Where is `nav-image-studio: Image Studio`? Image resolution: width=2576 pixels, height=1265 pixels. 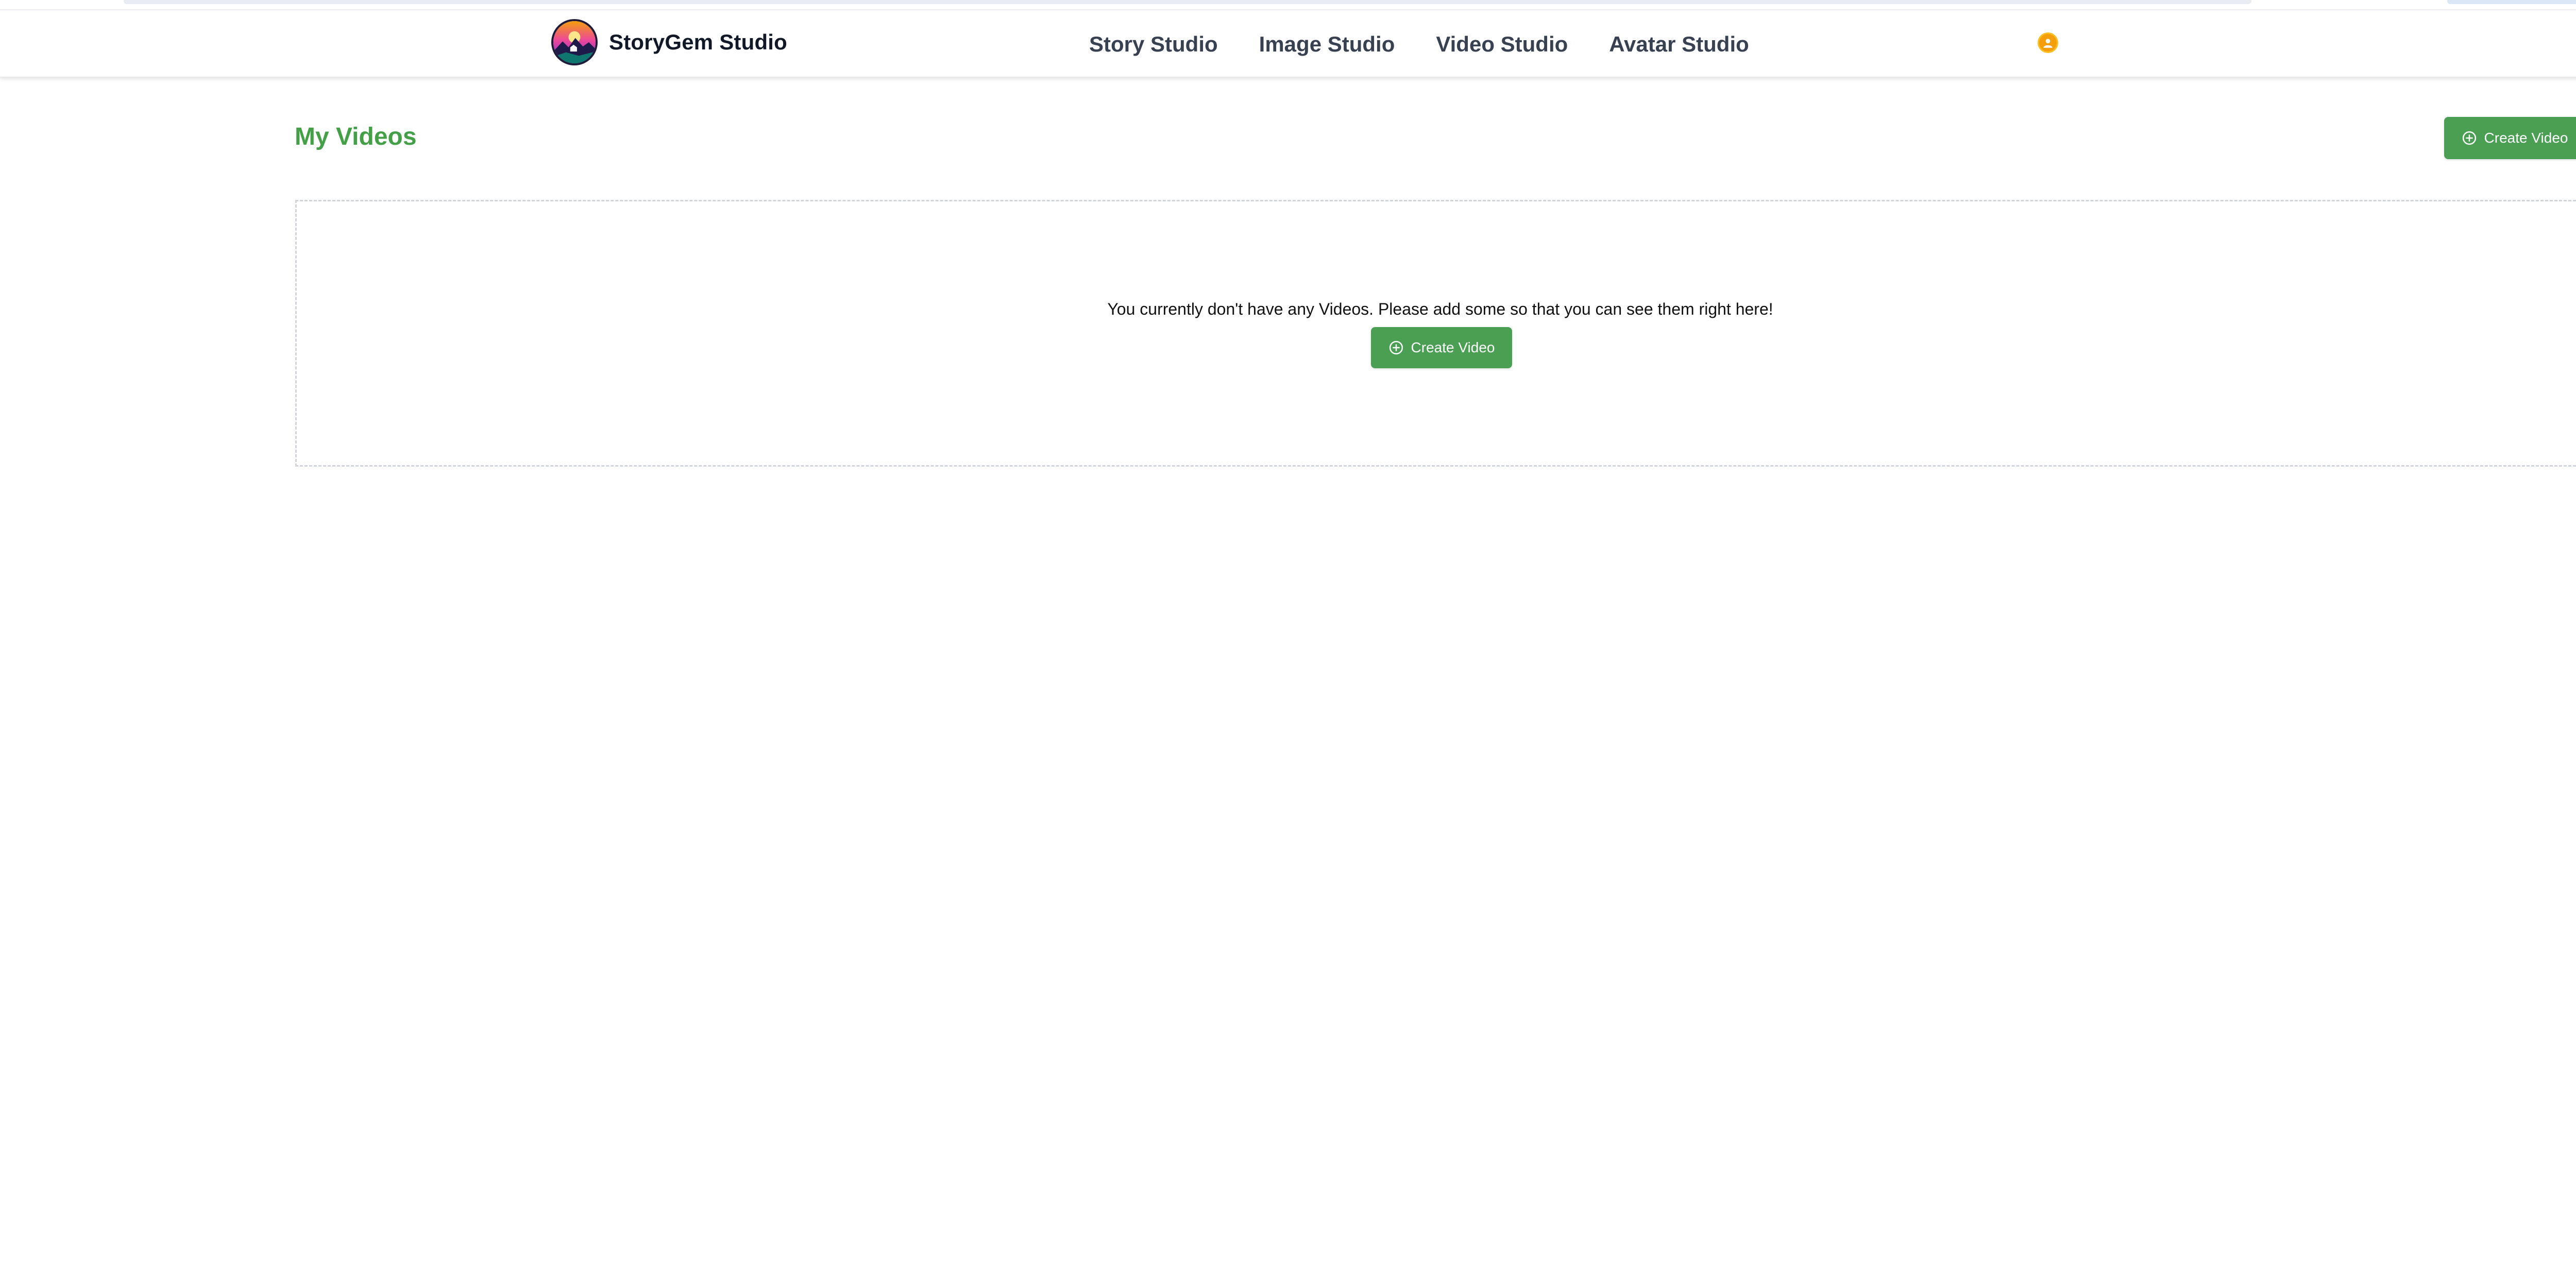
nav-image-studio: Image Studio is located at coordinates (1327, 44).